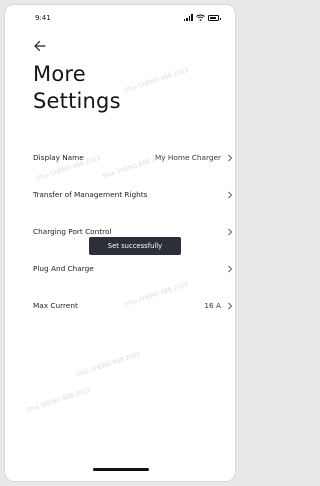 This screenshot has width=320, height=486. What do you see at coordinates (77, 101) in the screenshot?
I see `page-title-line2: Settings` at bounding box center [77, 101].